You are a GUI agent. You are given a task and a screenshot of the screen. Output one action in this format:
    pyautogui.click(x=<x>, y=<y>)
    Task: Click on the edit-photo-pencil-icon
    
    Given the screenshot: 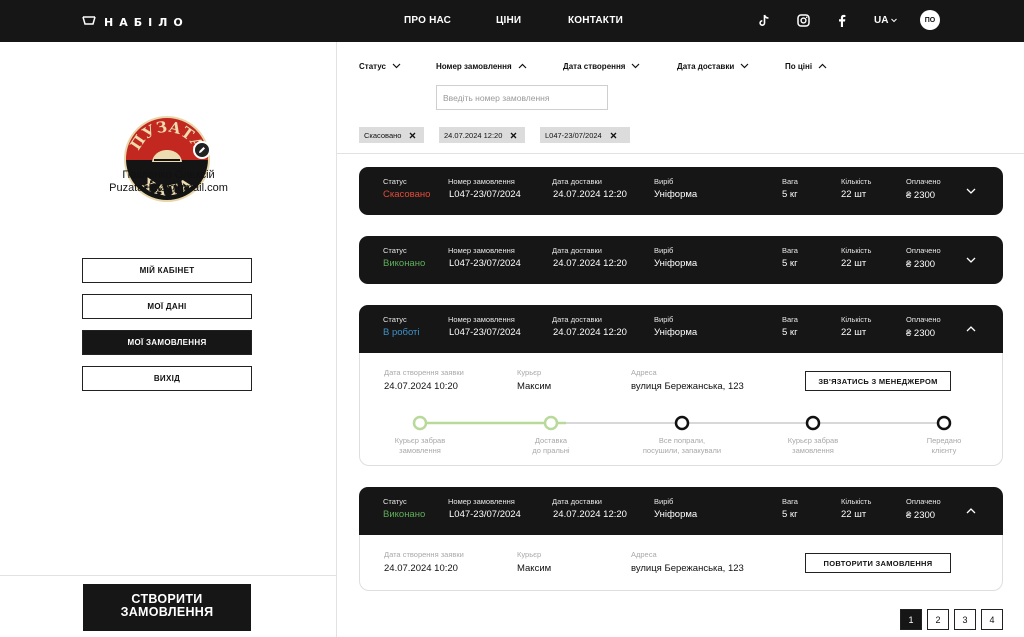 What is the action you would take?
    pyautogui.click(x=202, y=150)
    